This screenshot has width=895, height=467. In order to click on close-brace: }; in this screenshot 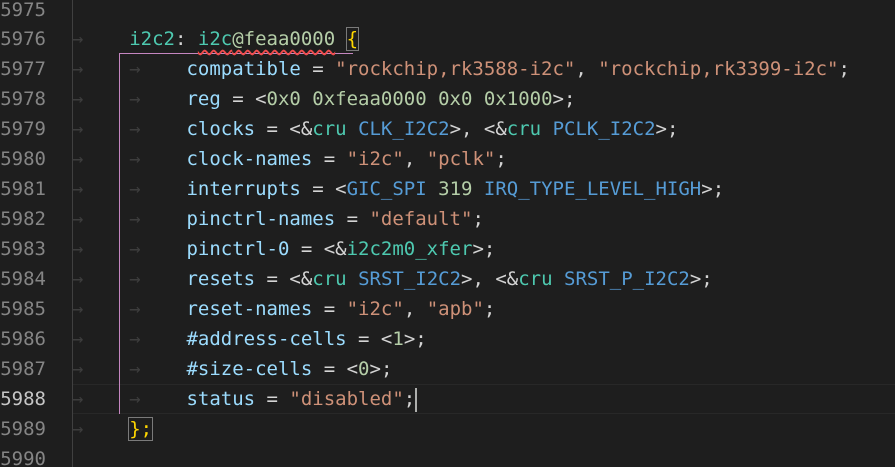, I will do `click(141, 429)`.